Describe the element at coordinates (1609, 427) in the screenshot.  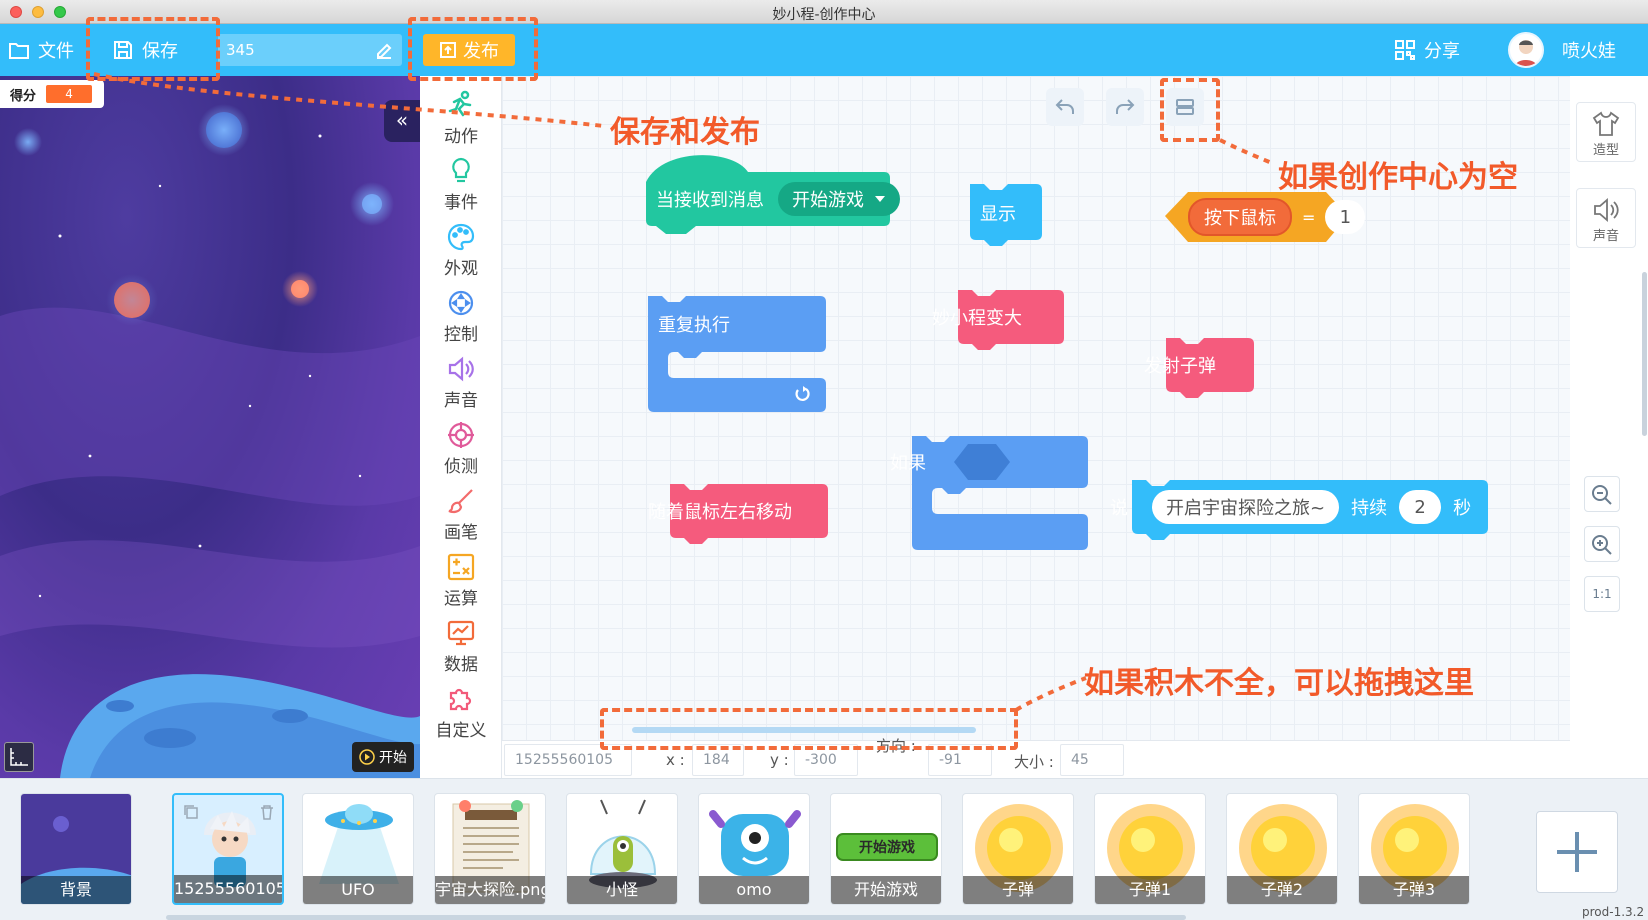
I see `right-toolbar: 造型 声音 1:1` at that location.